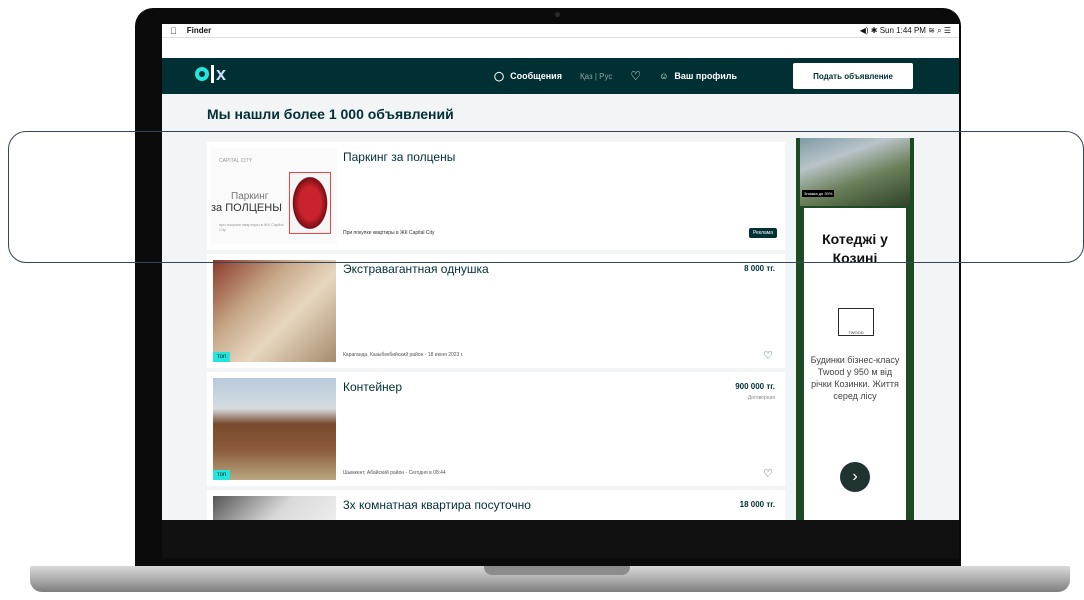  Describe the element at coordinates (437, 505) in the screenshot. I see `listing-title: 3х комнатная квартира посуточно` at that location.